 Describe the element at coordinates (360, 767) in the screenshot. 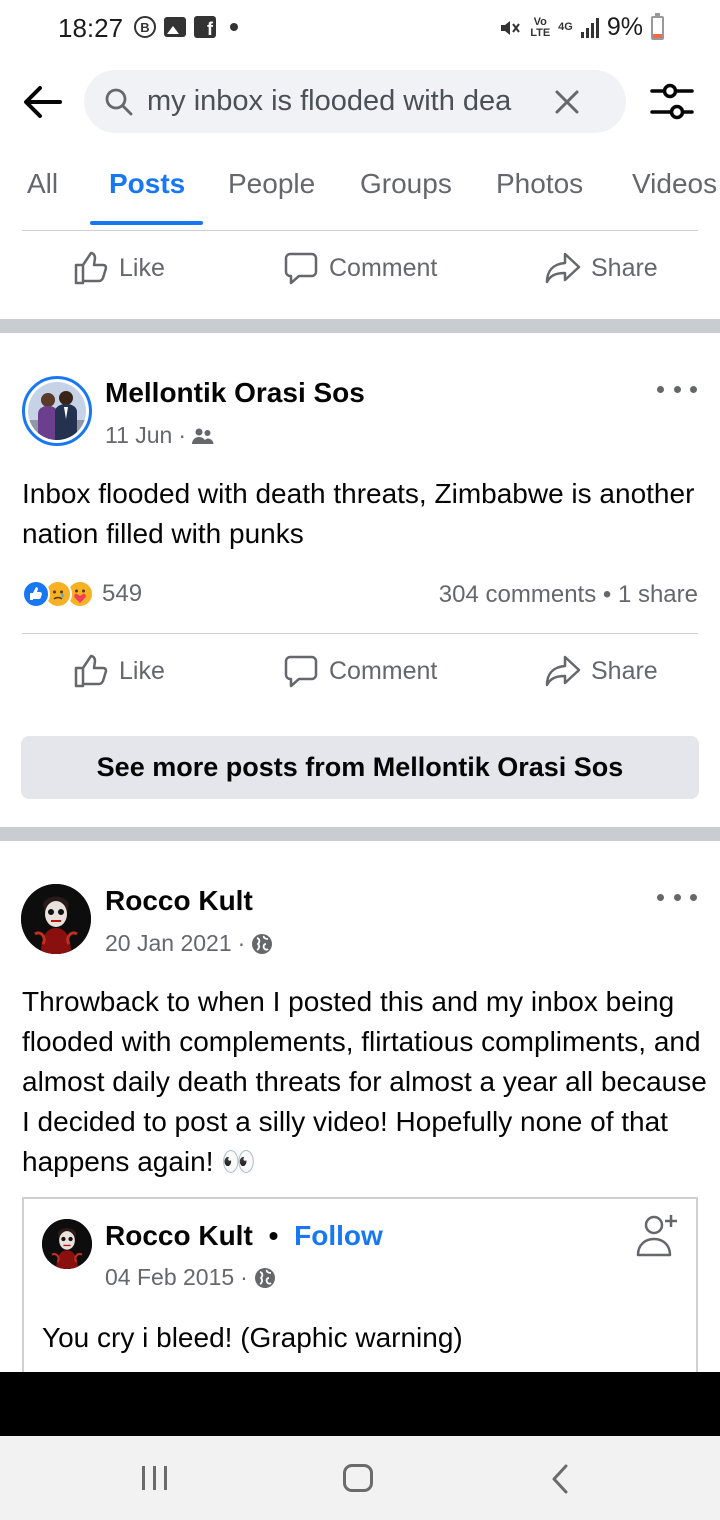

I see `see-more-posts-button: See more posts from Mellontik Orasi Sos` at that location.